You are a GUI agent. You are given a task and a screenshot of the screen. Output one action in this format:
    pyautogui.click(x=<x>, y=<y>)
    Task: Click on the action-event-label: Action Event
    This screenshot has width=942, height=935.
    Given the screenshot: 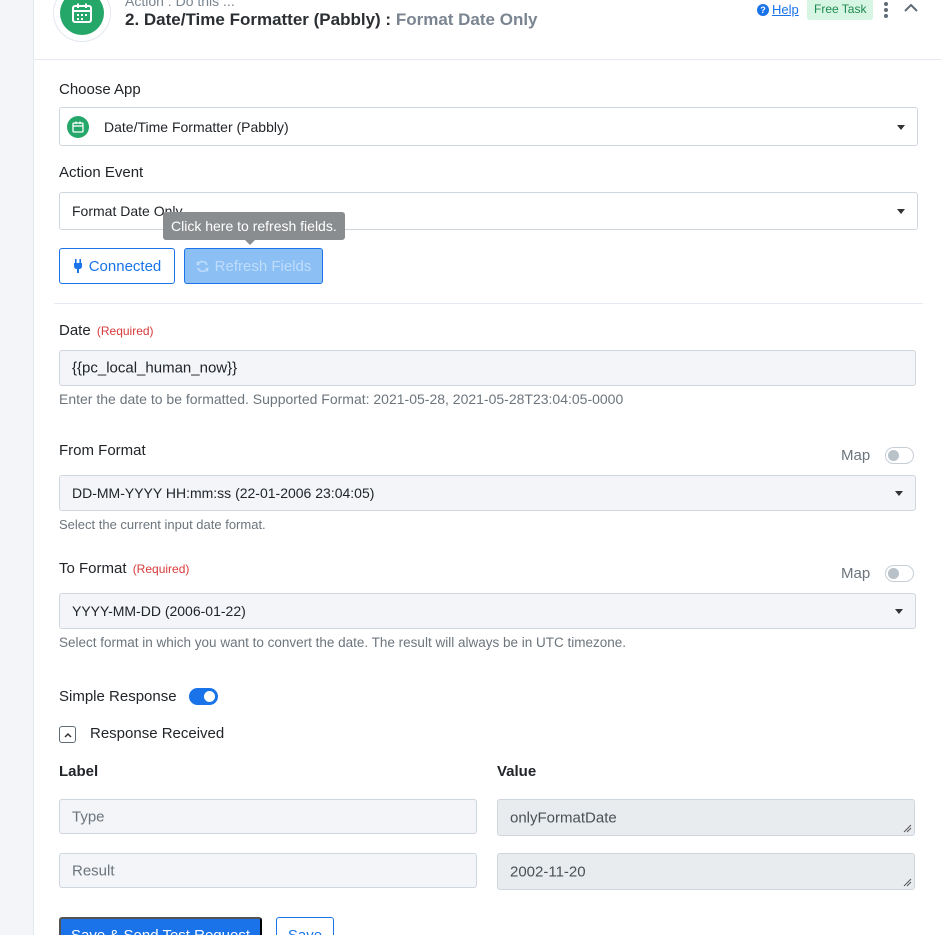 What is the action you would take?
    pyautogui.click(x=101, y=172)
    